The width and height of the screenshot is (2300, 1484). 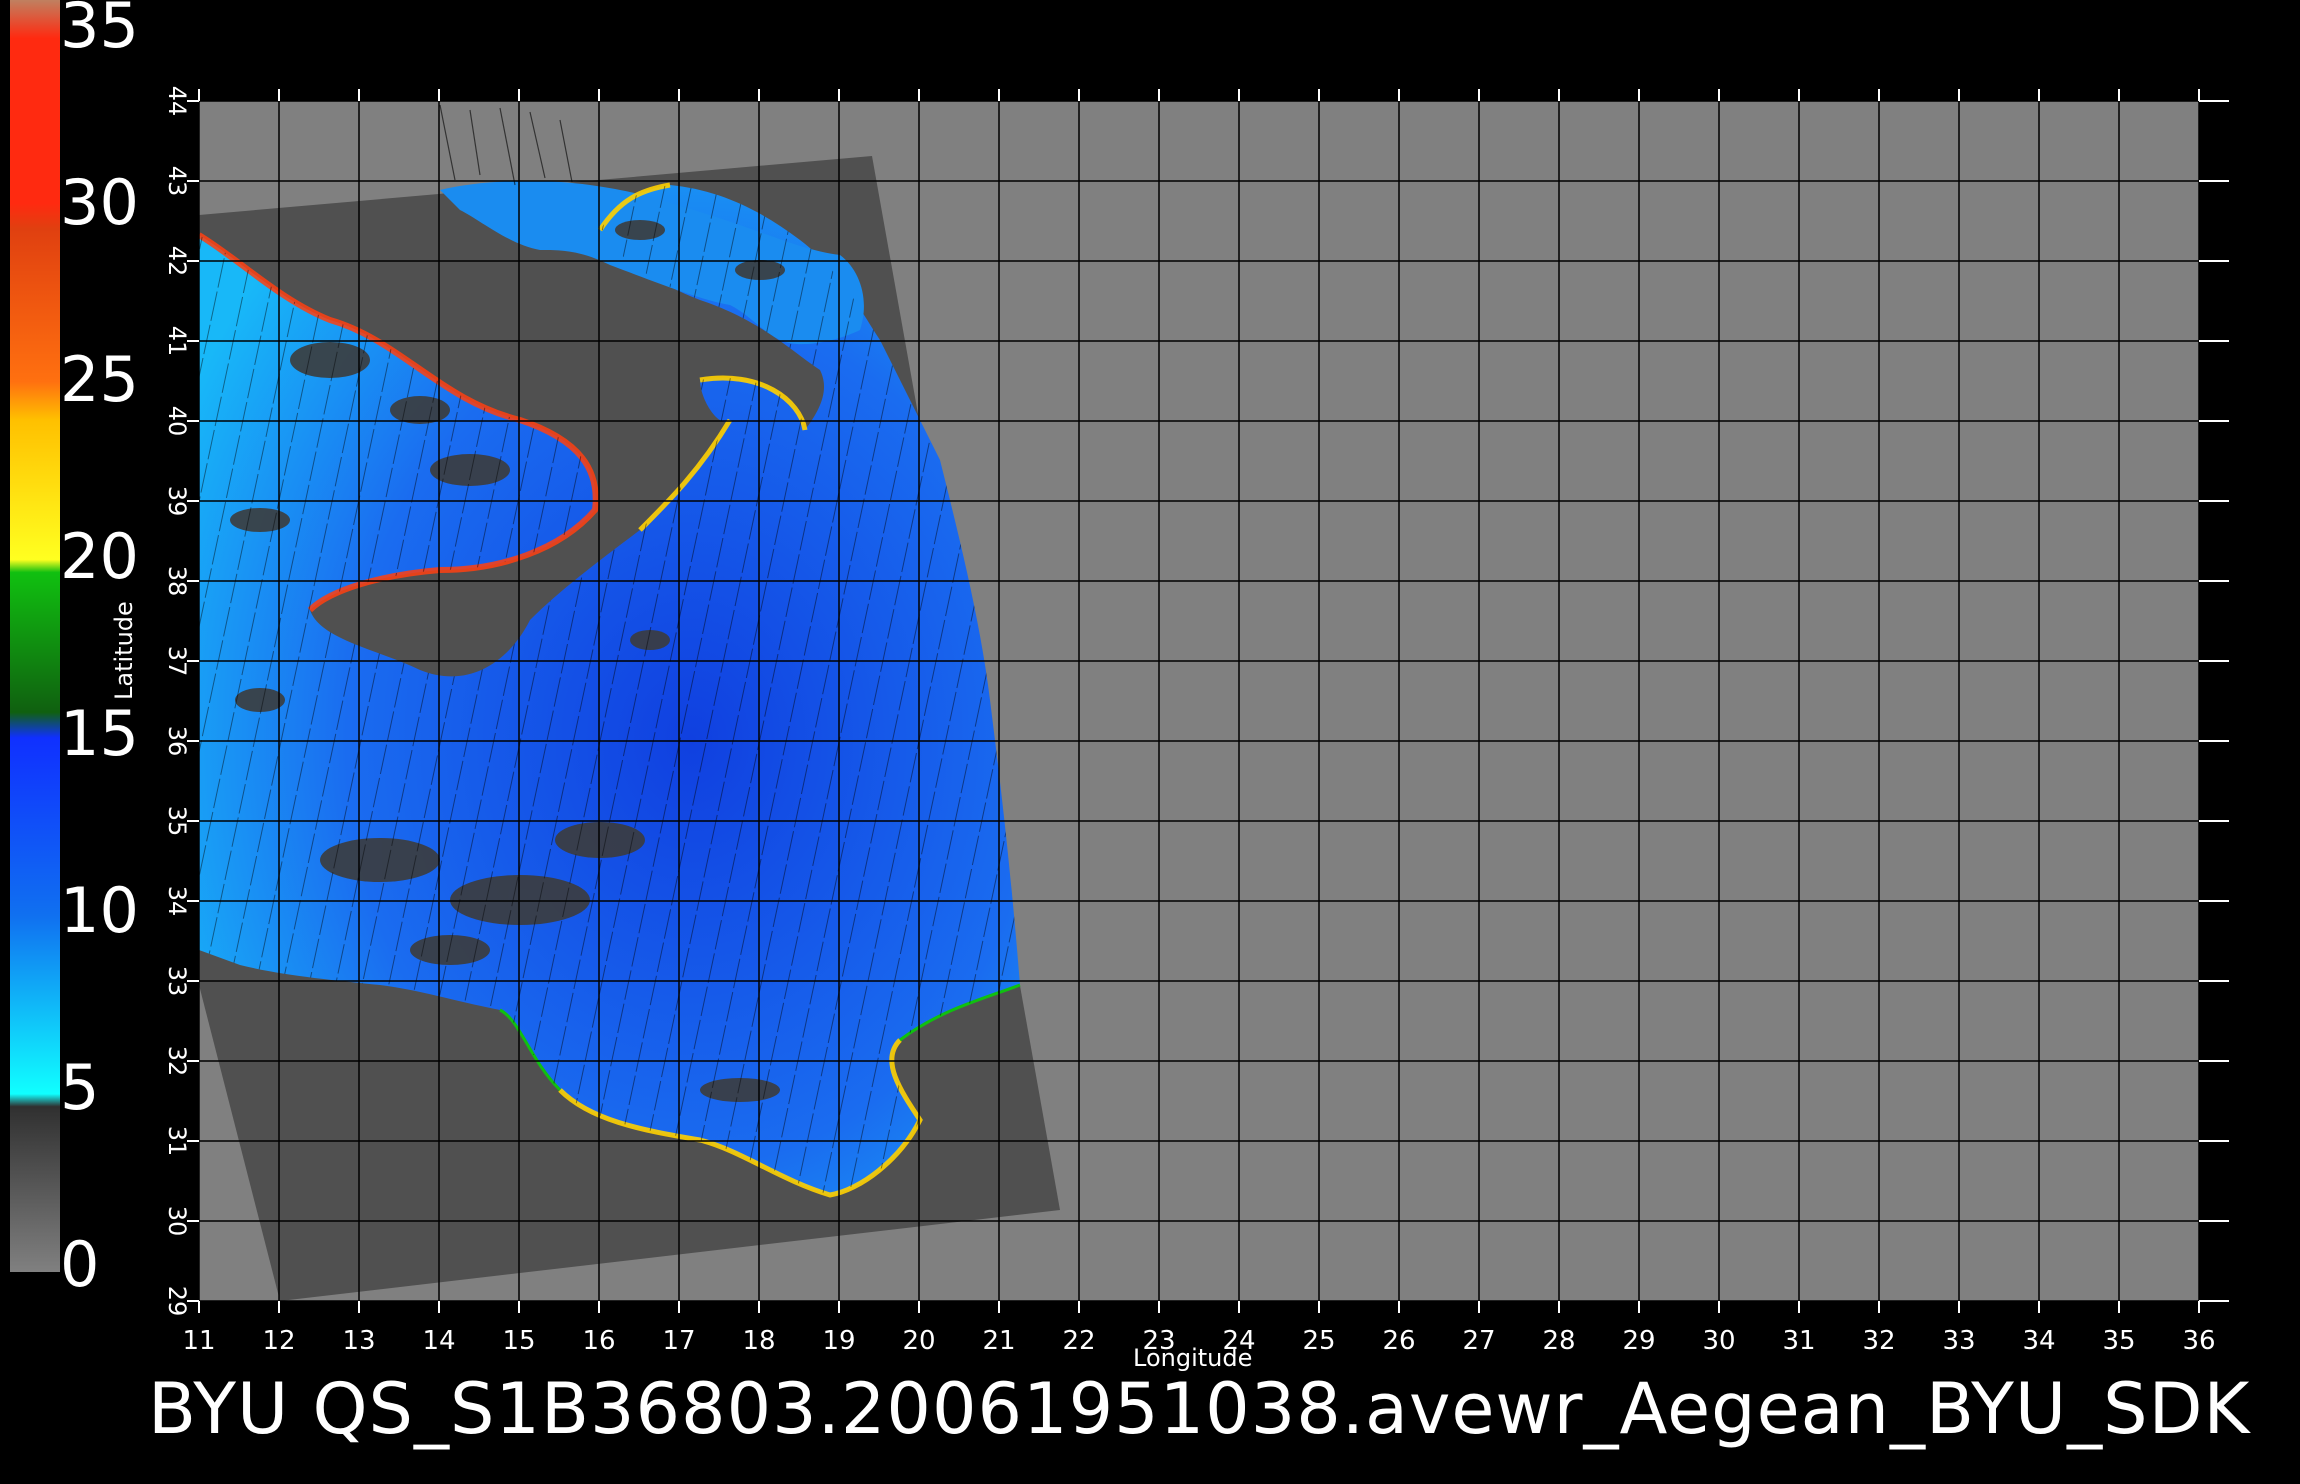 I want to click on x-tick-label: 35, so click(x=2118, y=1341).